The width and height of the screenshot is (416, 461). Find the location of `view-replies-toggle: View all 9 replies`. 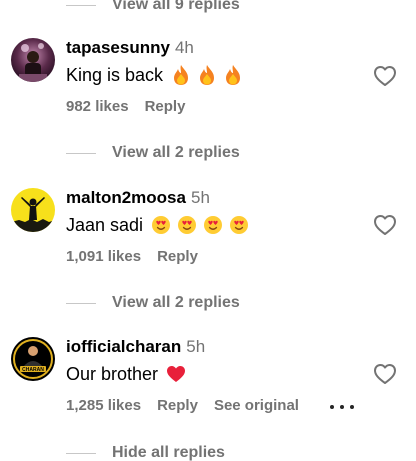

view-replies-toggle: View all 9 replies is located at coordinates (153, 7).